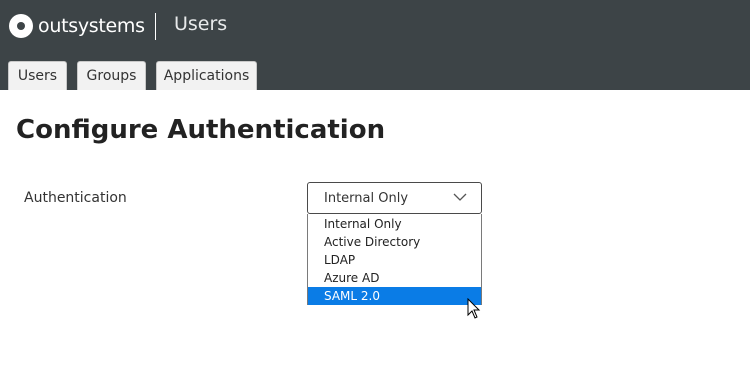 The width and height of the screenshot is (750, 375). What do you see at coordinates (91, 26) in the screenshot?
I see `brand-name: outsystems` at bounding box center [91, 26].